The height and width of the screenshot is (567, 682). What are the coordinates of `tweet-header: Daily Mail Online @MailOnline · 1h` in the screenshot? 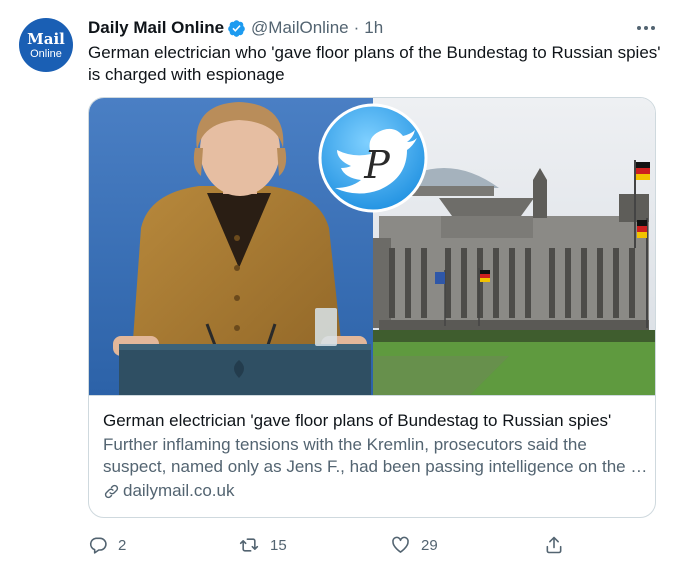 It's located at (235, 28).